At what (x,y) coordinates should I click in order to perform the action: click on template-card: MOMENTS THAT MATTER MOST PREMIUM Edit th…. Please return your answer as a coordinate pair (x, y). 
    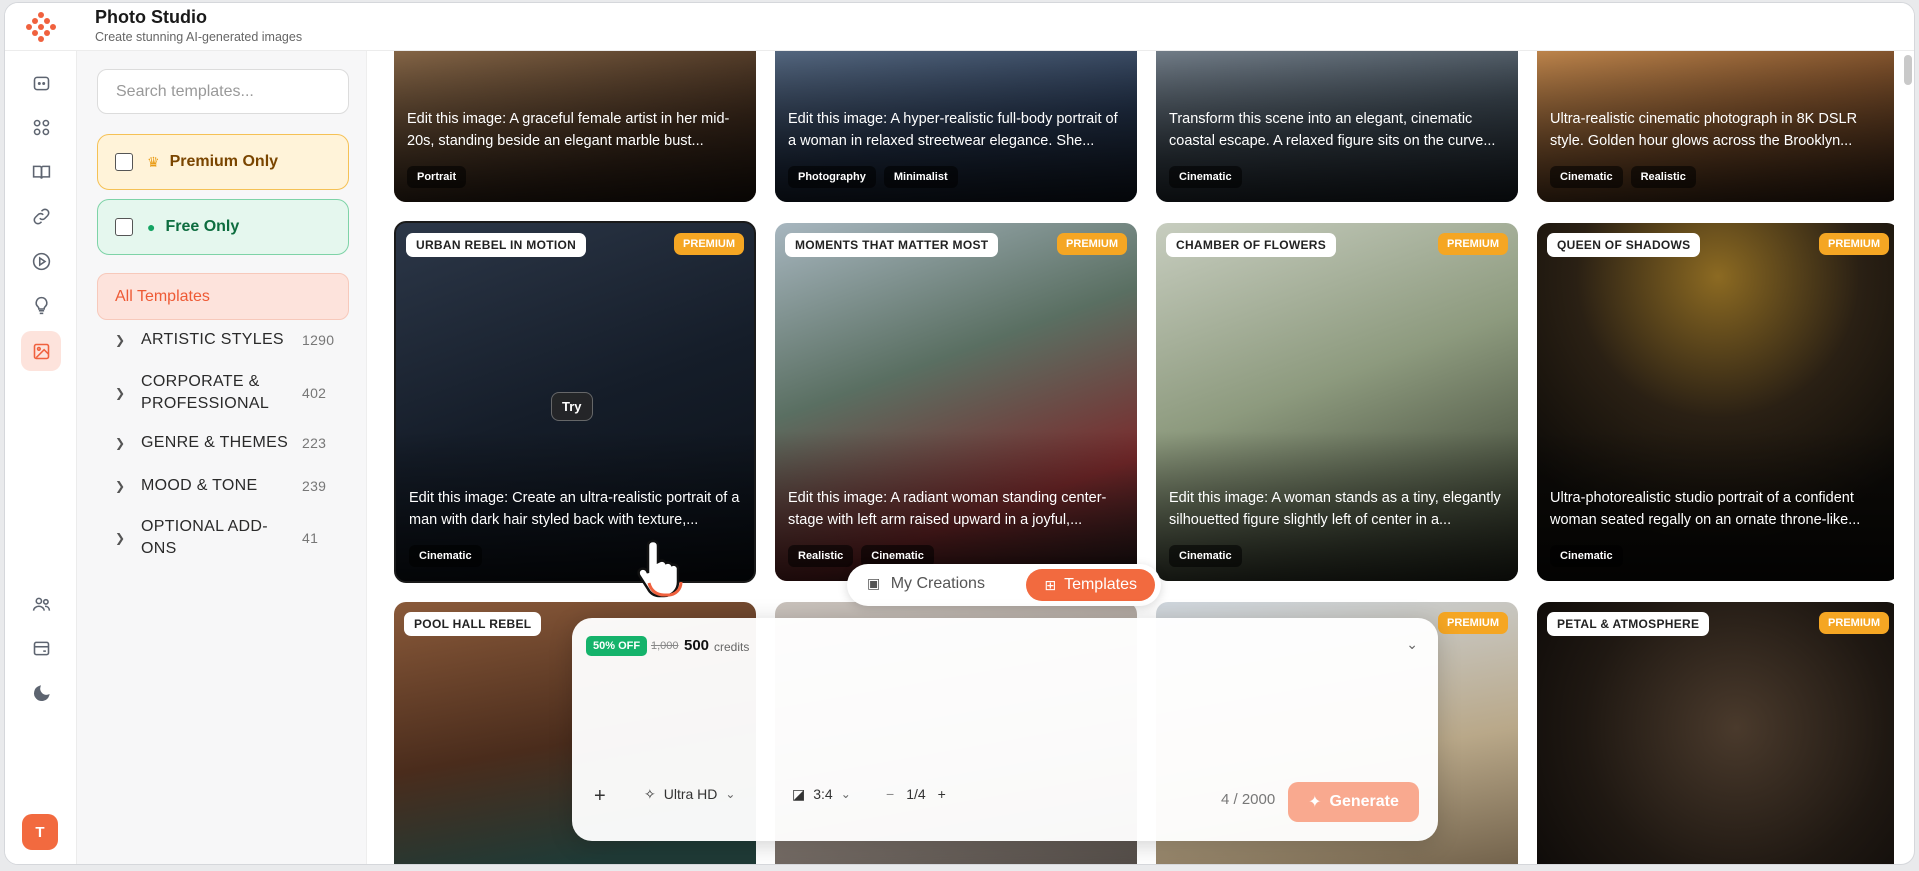
    Looking at the image, I should click on (956, 402).